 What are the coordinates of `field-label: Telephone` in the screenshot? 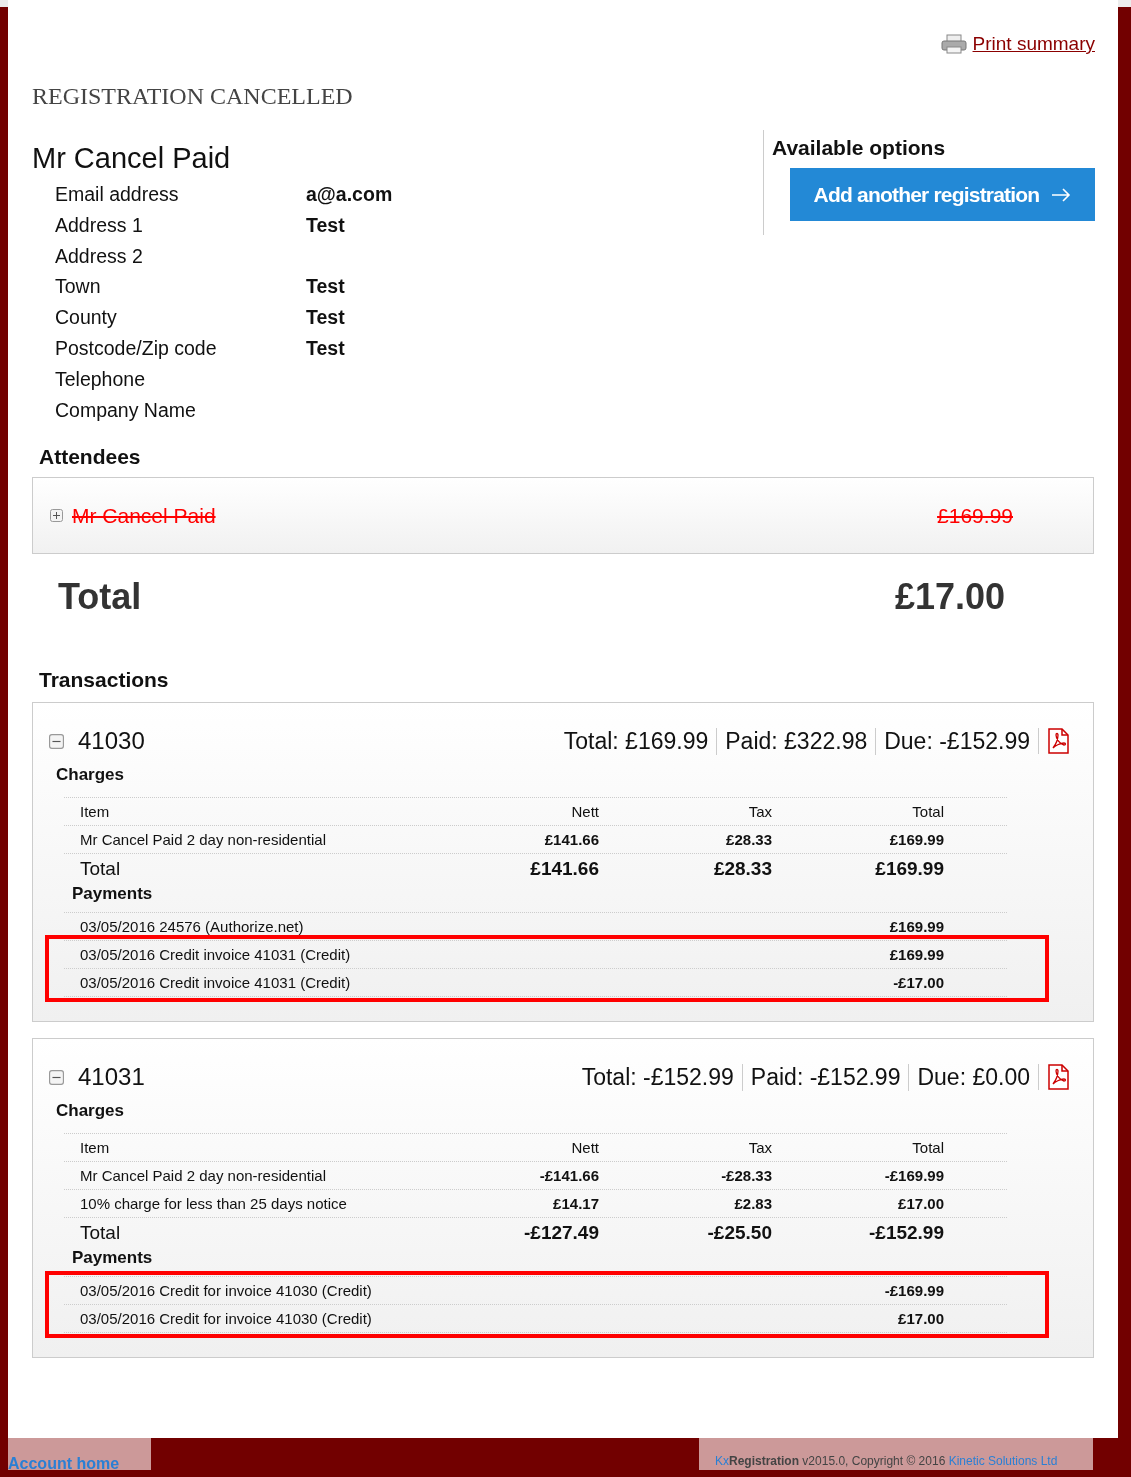 It's located at (100, 379).